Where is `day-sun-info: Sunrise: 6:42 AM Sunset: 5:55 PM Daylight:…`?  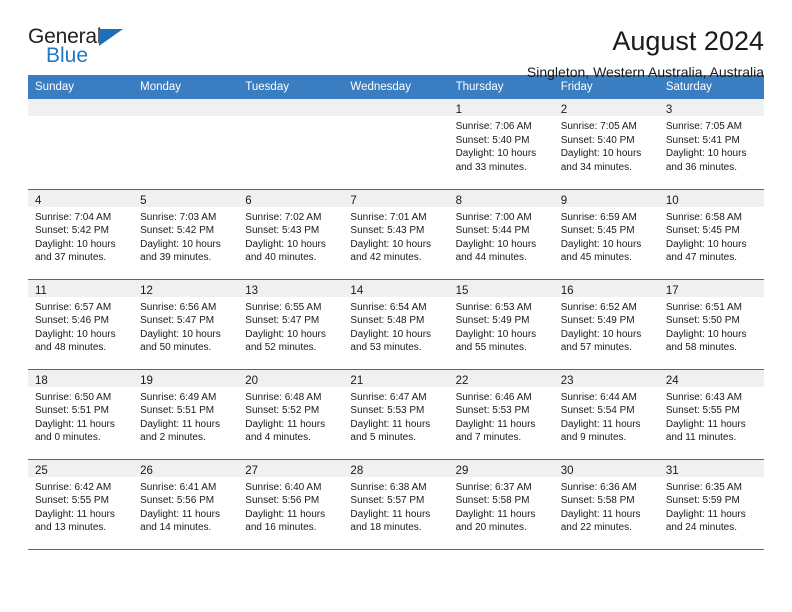
day-sun-info: Sunrise: 6:42 AM Sunset: 5:55 PM Daylight:… is located at coordinates (80, 506).